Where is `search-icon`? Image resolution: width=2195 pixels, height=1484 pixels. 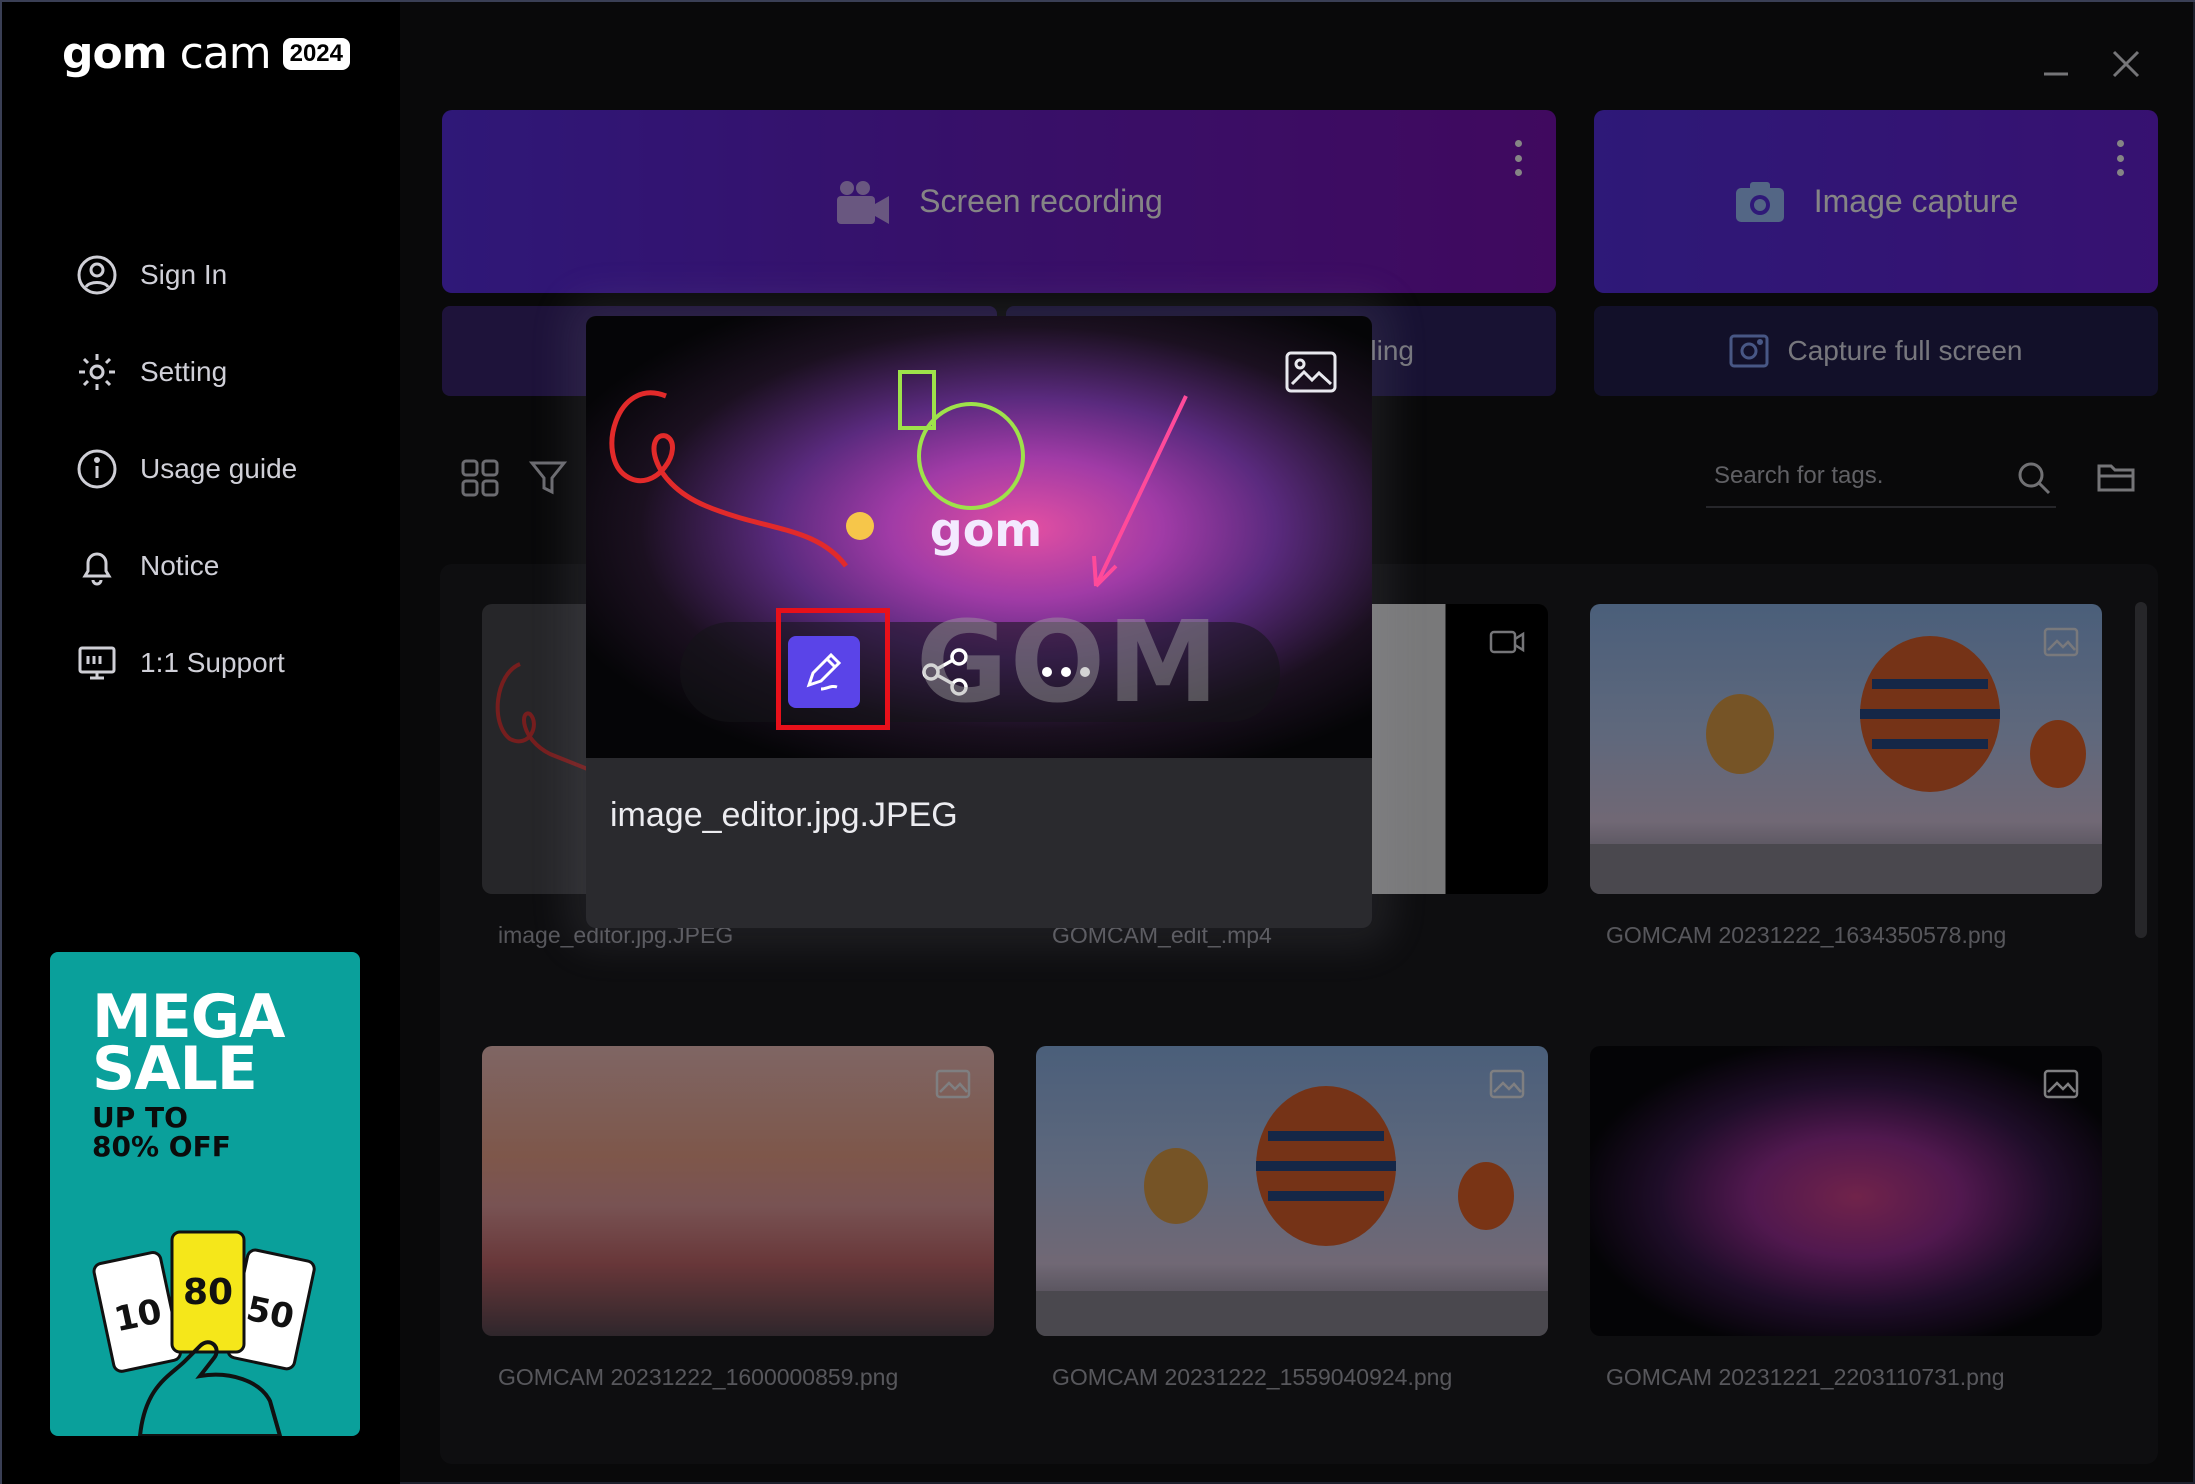
search-icon is located at coordinates (2034, 478).